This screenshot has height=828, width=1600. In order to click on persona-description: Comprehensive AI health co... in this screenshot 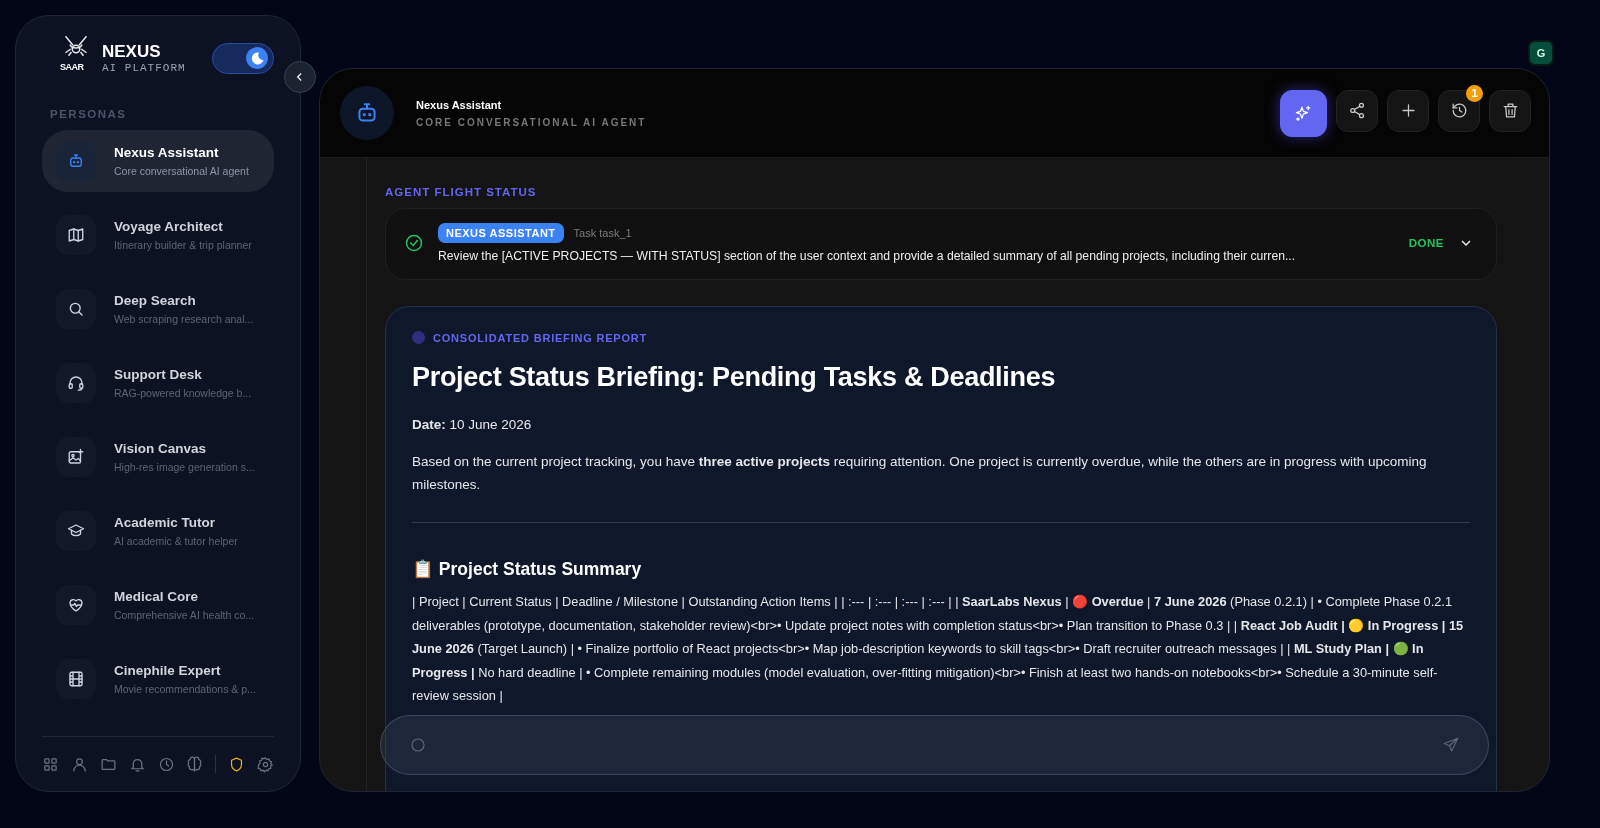, I will do `click(184, 615)`.